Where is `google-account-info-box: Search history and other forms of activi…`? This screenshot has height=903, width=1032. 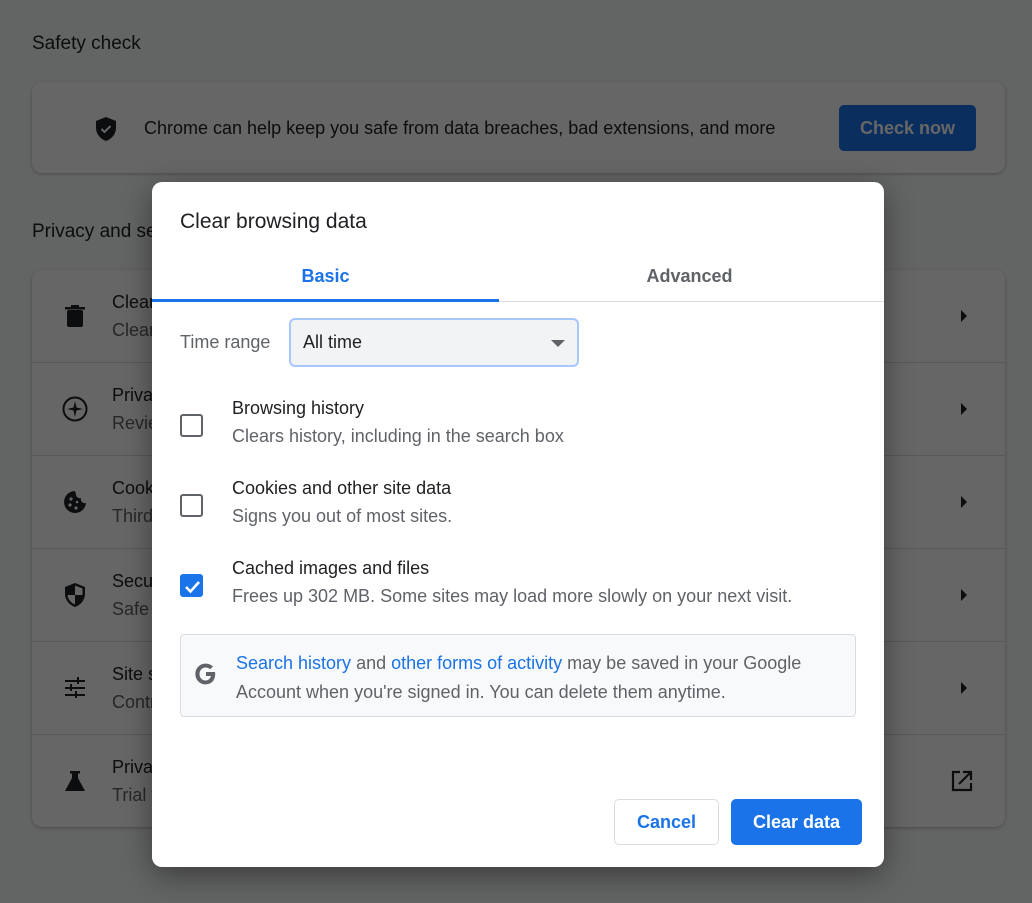
google-account-info-box: Search history and other forms of activi… is located at coordinates (518, 675).